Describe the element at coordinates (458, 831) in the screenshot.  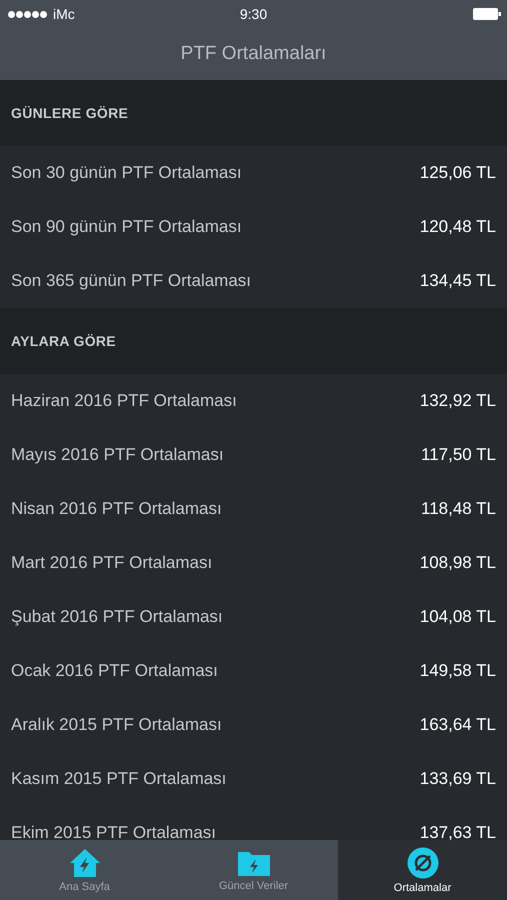
I see `row-value: 137,63 TL` at that location.